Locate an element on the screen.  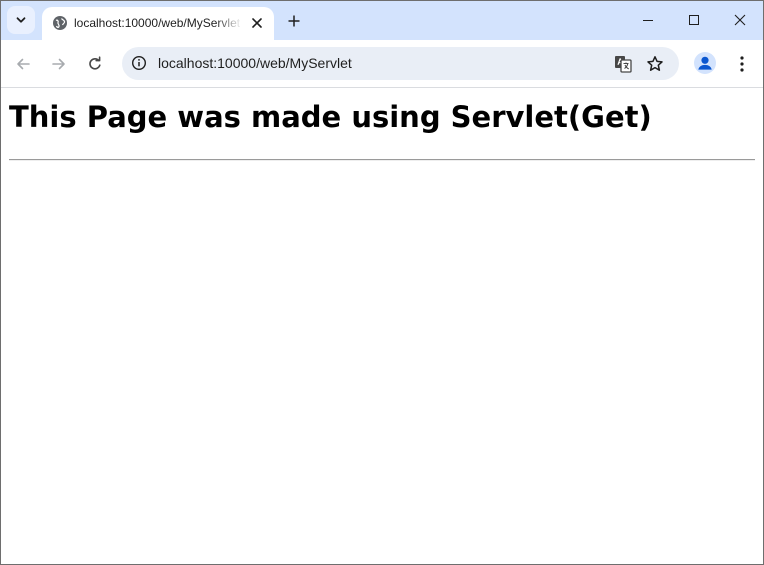
bookmark-button is located at coordinates (655, 64).